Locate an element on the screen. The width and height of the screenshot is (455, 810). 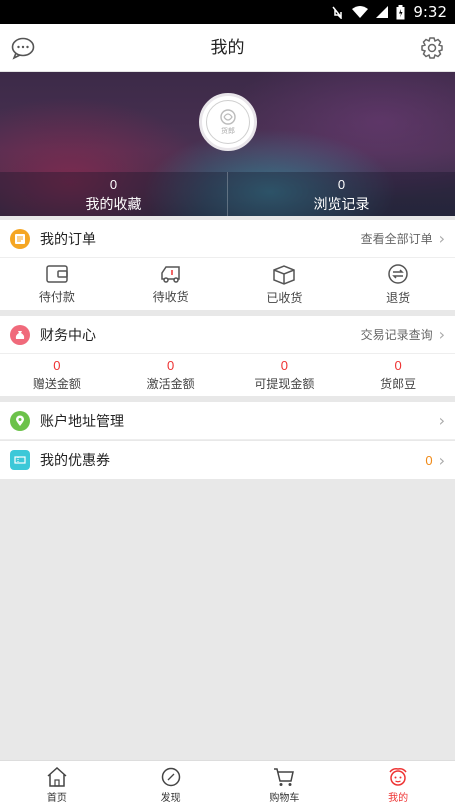
status-bar: 9:32 is located at coordinates (227, 12).